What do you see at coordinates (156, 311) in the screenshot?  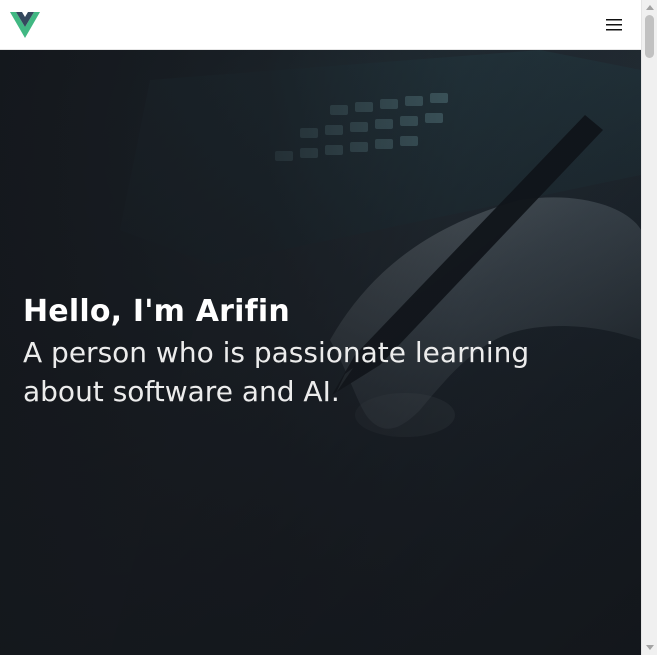 I see `hero-title: Hello, I'm Arifin` at bounding box center [156, 311].